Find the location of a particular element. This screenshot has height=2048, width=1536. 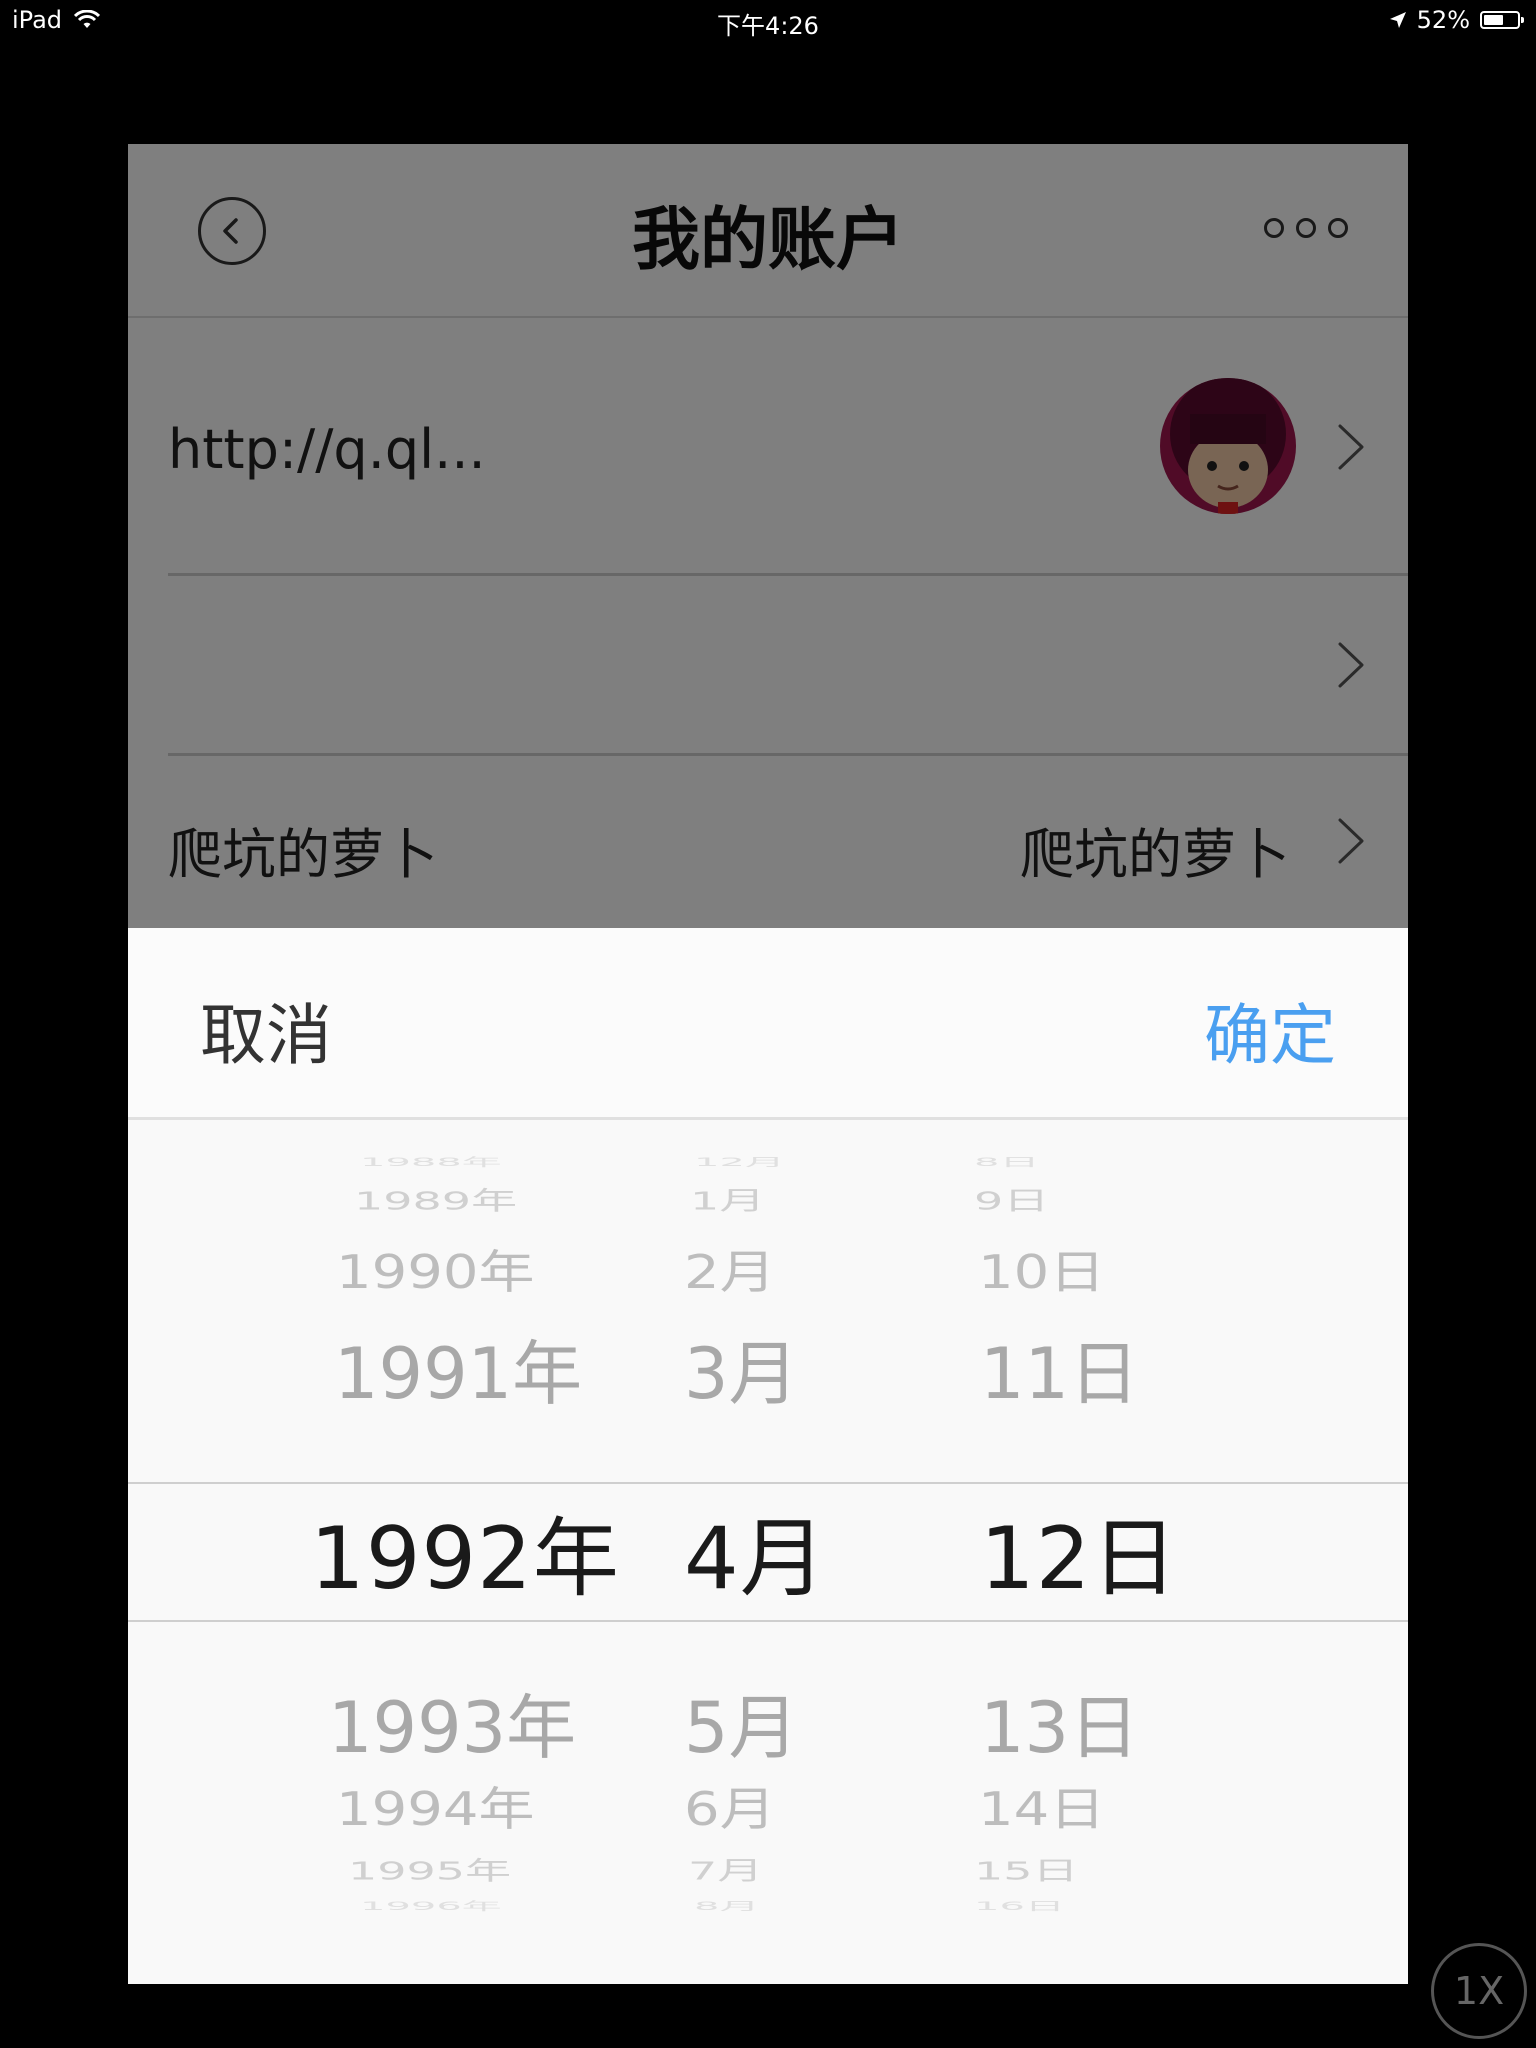

month-option: 12月 is located at coordinates (739, 1161).